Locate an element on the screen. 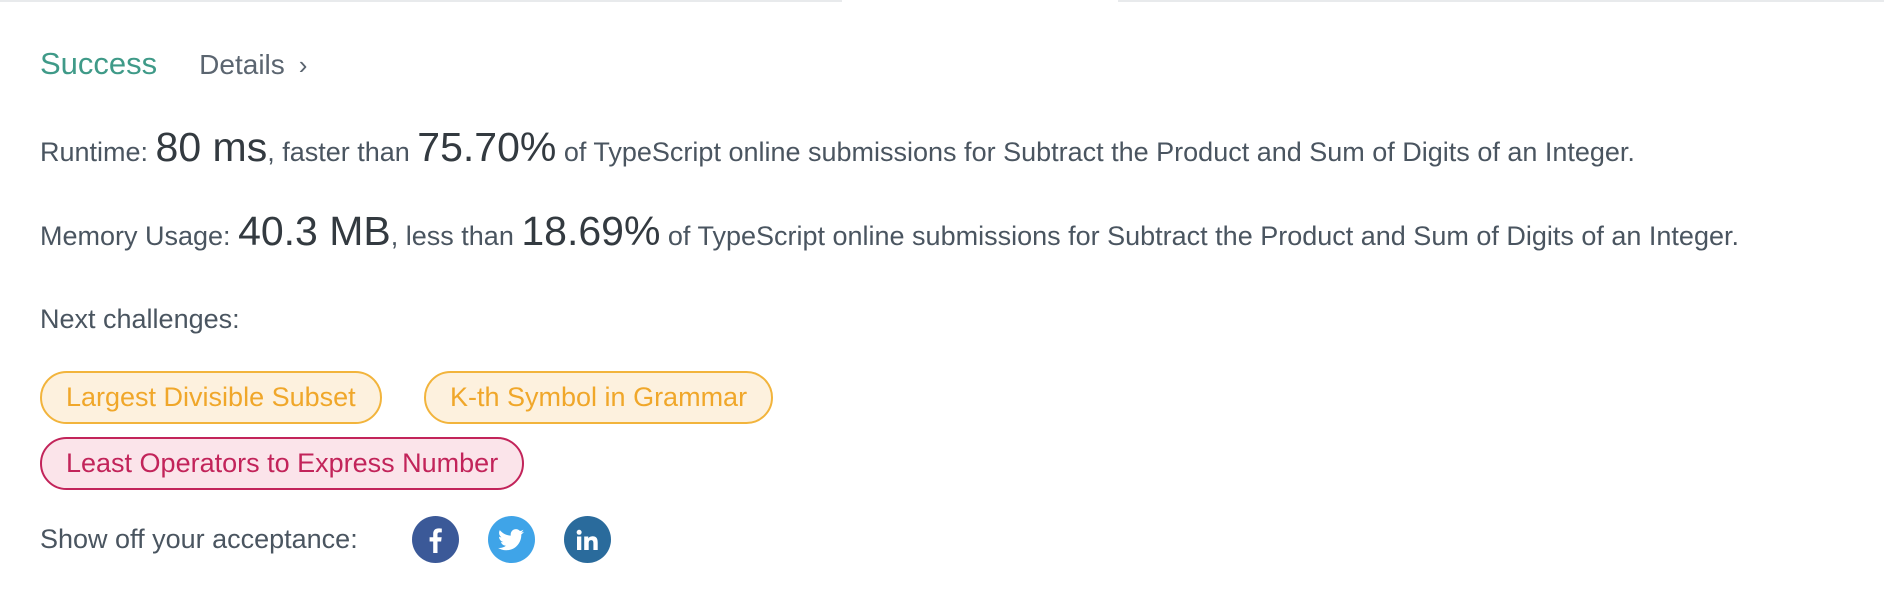 The image size is (1884, 604). divider-segment-left is located at coordinates (421, 1).